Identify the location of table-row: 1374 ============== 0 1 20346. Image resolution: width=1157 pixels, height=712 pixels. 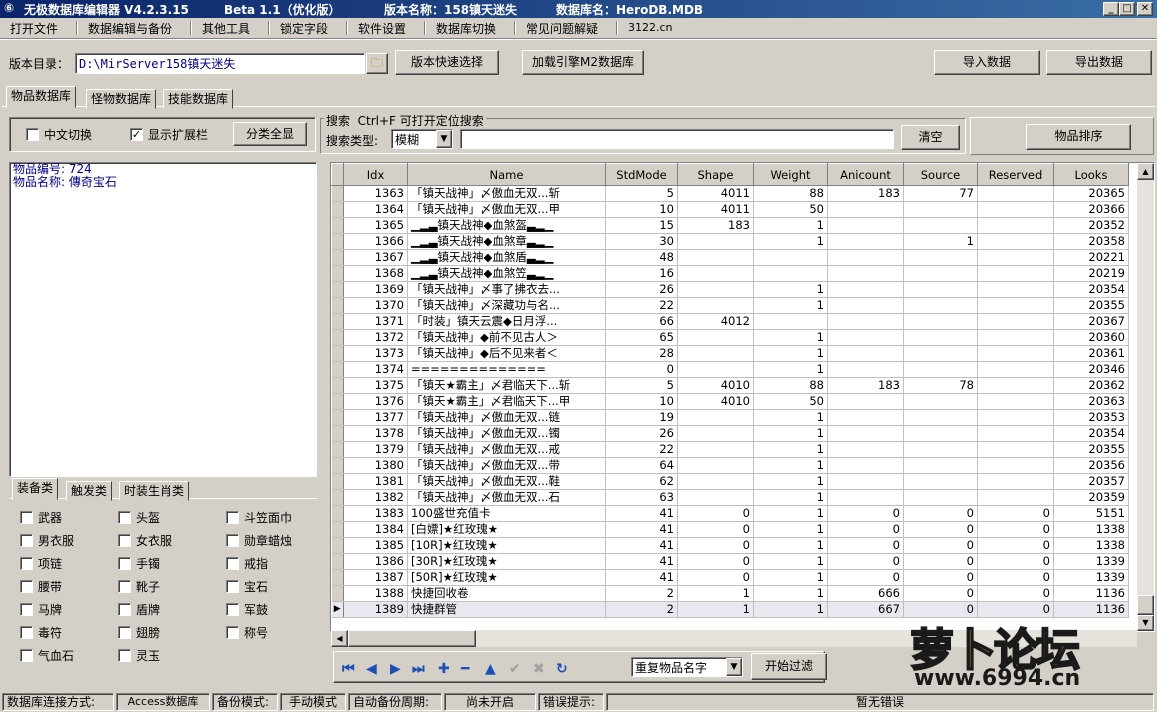
(730, 369).